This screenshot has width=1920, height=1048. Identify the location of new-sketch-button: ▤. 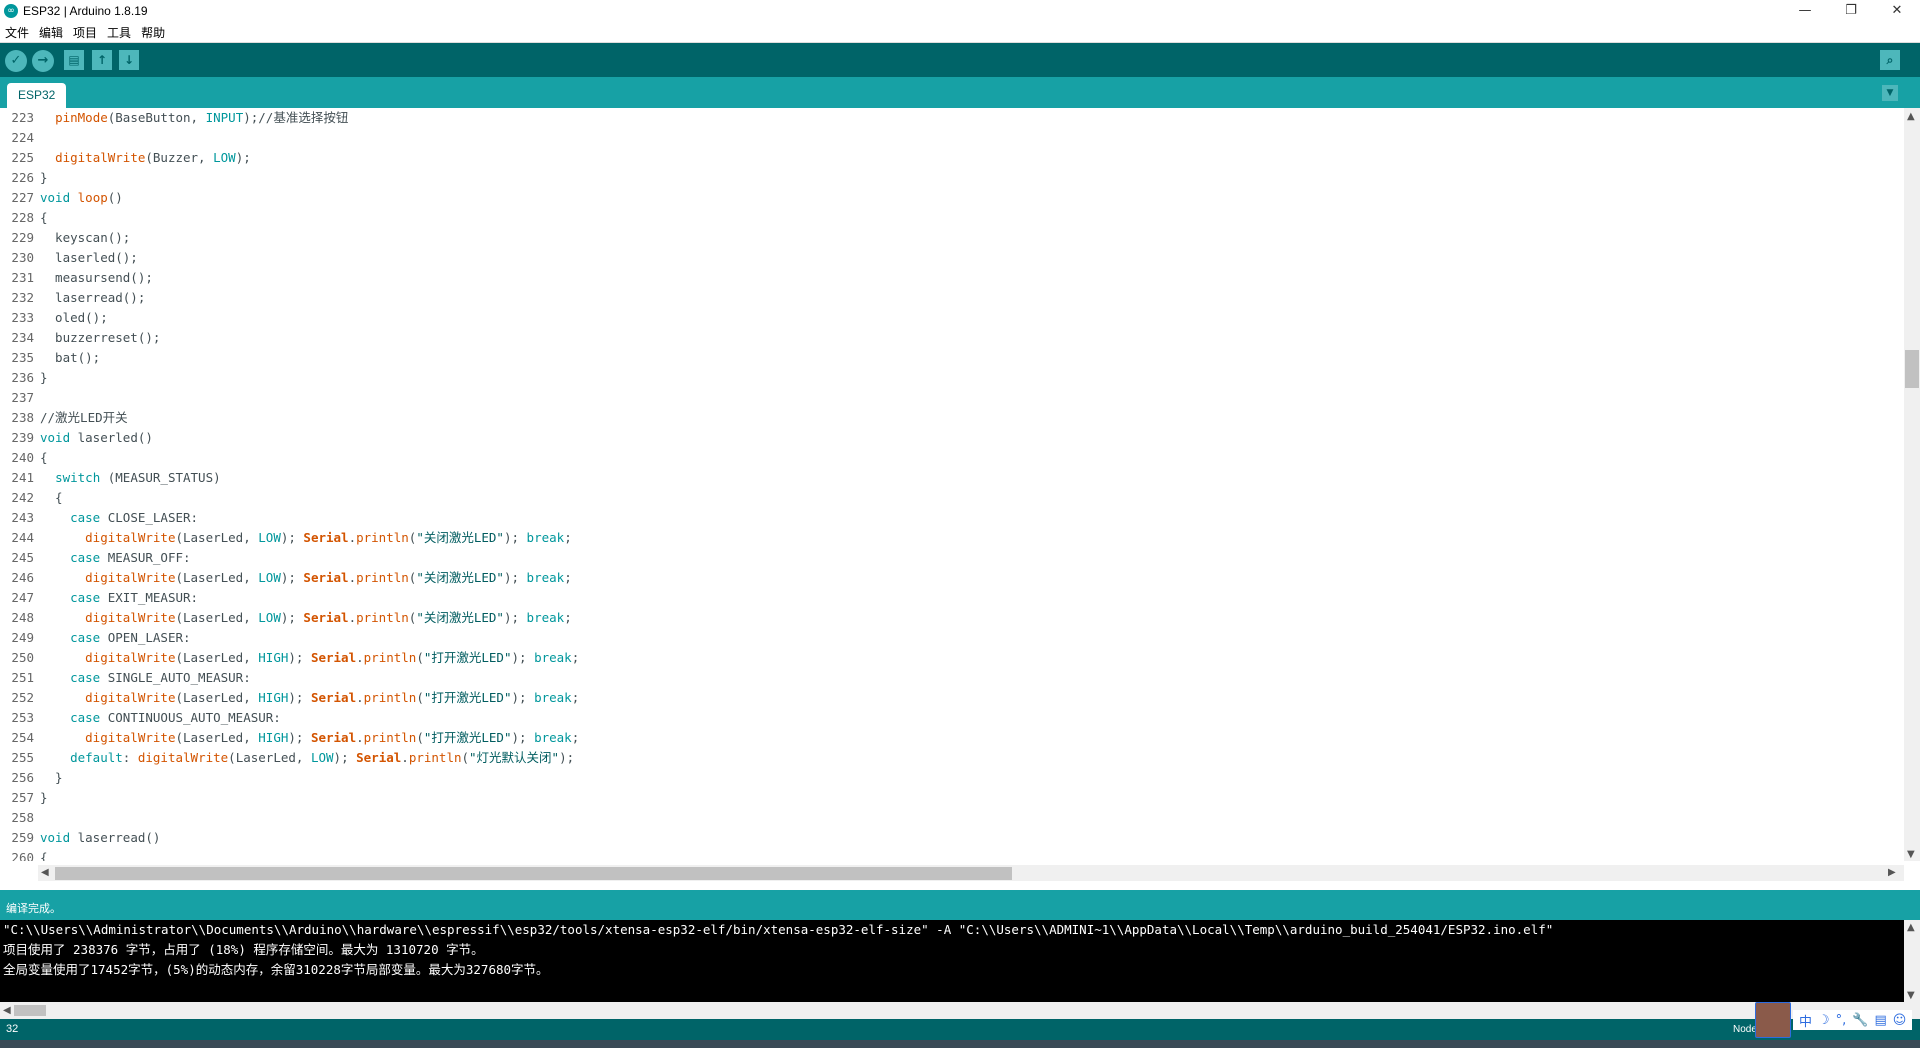
(74, 60).